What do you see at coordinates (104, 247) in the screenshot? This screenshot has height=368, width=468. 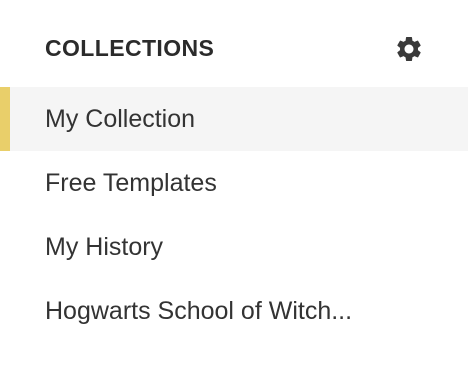 I see `collection-item-label: My History` at bounding box center [104, 247].